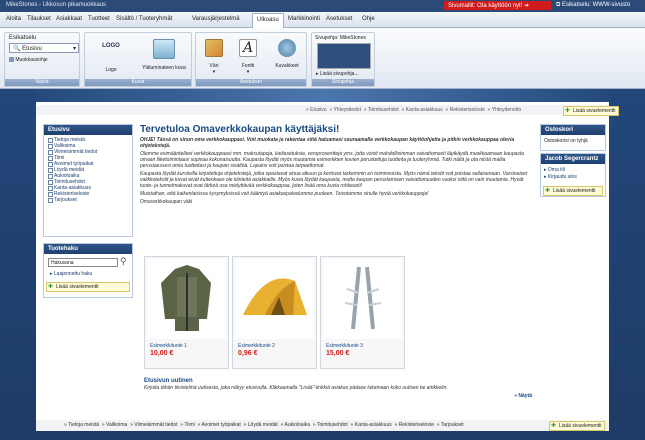 This screenshot has height=440, width=645. Describe the element at coordinates (422, 110) in the screenshot. I see `breadcrumb-item: » Kanta-asiakkuus` at that location.